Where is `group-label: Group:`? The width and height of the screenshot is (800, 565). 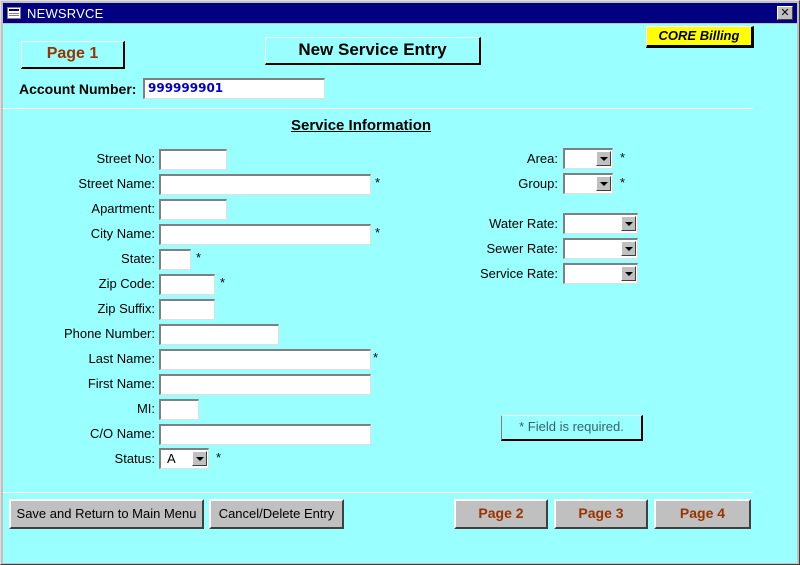 group-label: Group: is located at coordinates (538, 183).